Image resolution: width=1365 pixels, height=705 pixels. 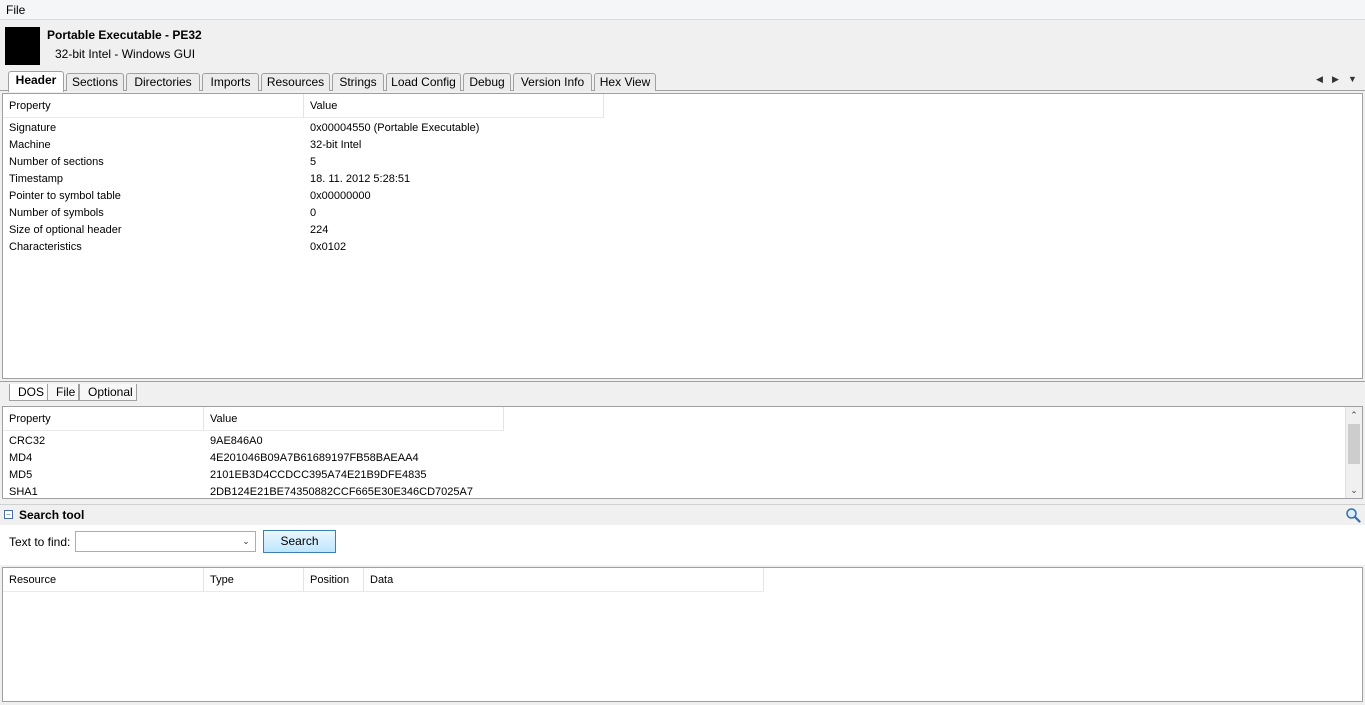 I want to click on search-input: ⌄, so click(x=165, y=541).